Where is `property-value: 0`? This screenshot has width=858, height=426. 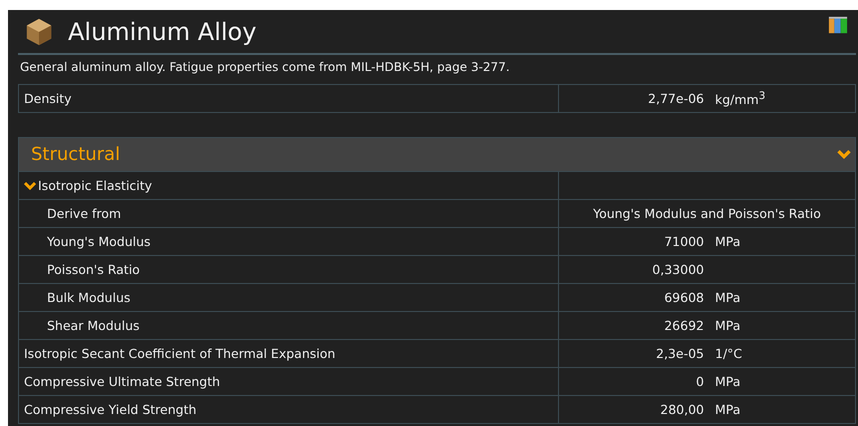
property-value: 0 is located at coordinates (631, 381).